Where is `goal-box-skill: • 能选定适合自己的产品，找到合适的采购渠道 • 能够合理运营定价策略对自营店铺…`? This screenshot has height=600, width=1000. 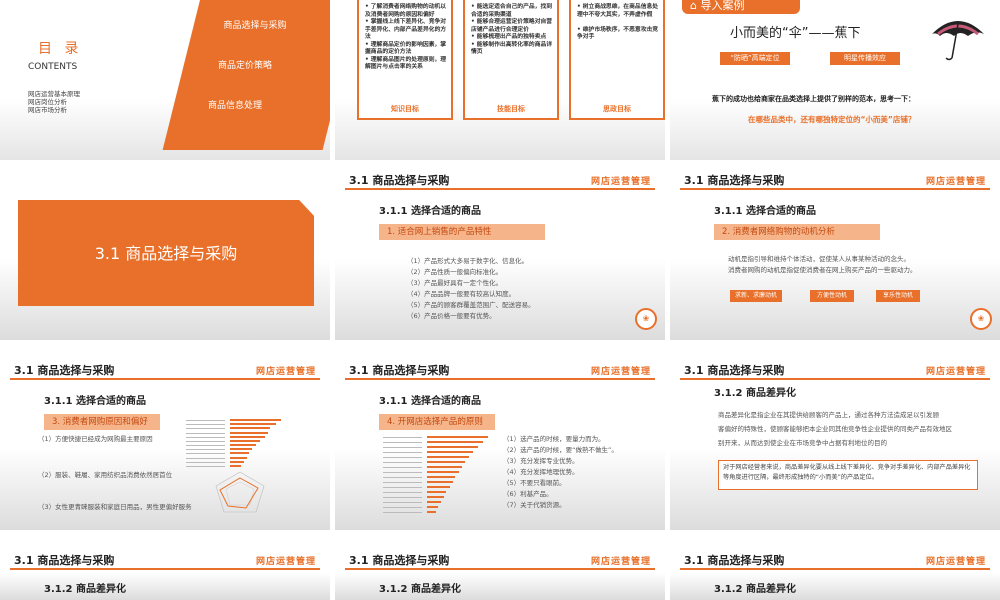
goal-box-skill: • 能选定适合自己的产品，找到合适的采购渠道 • 能够合理运营定价策略对自营店铺… is located at coordinates (511, 60).